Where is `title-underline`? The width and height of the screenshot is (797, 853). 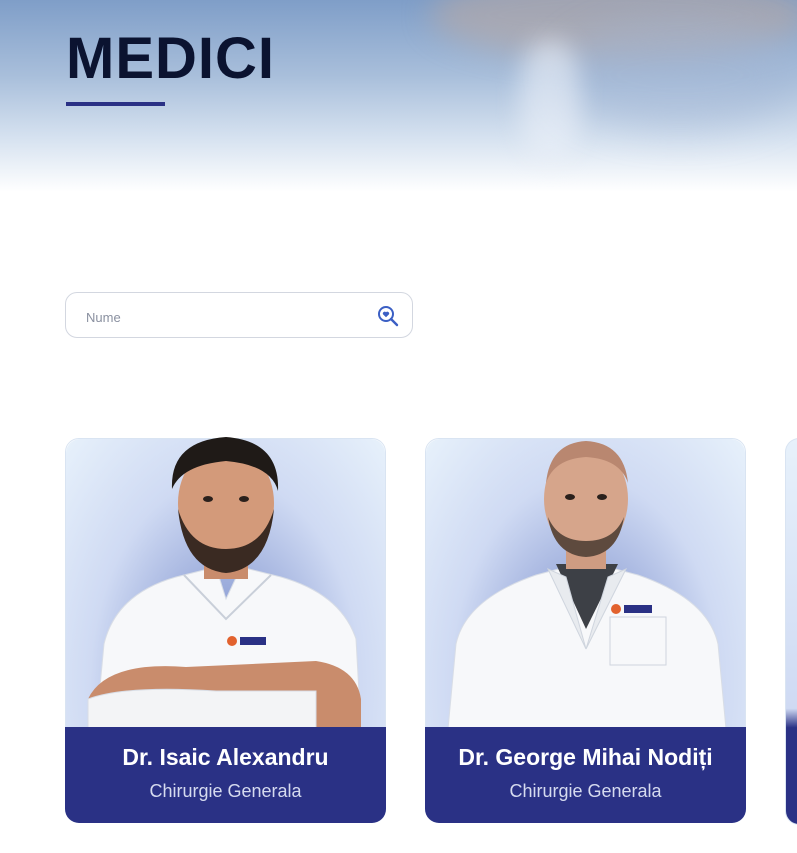
title-underline is located at coordinates (115, 104).